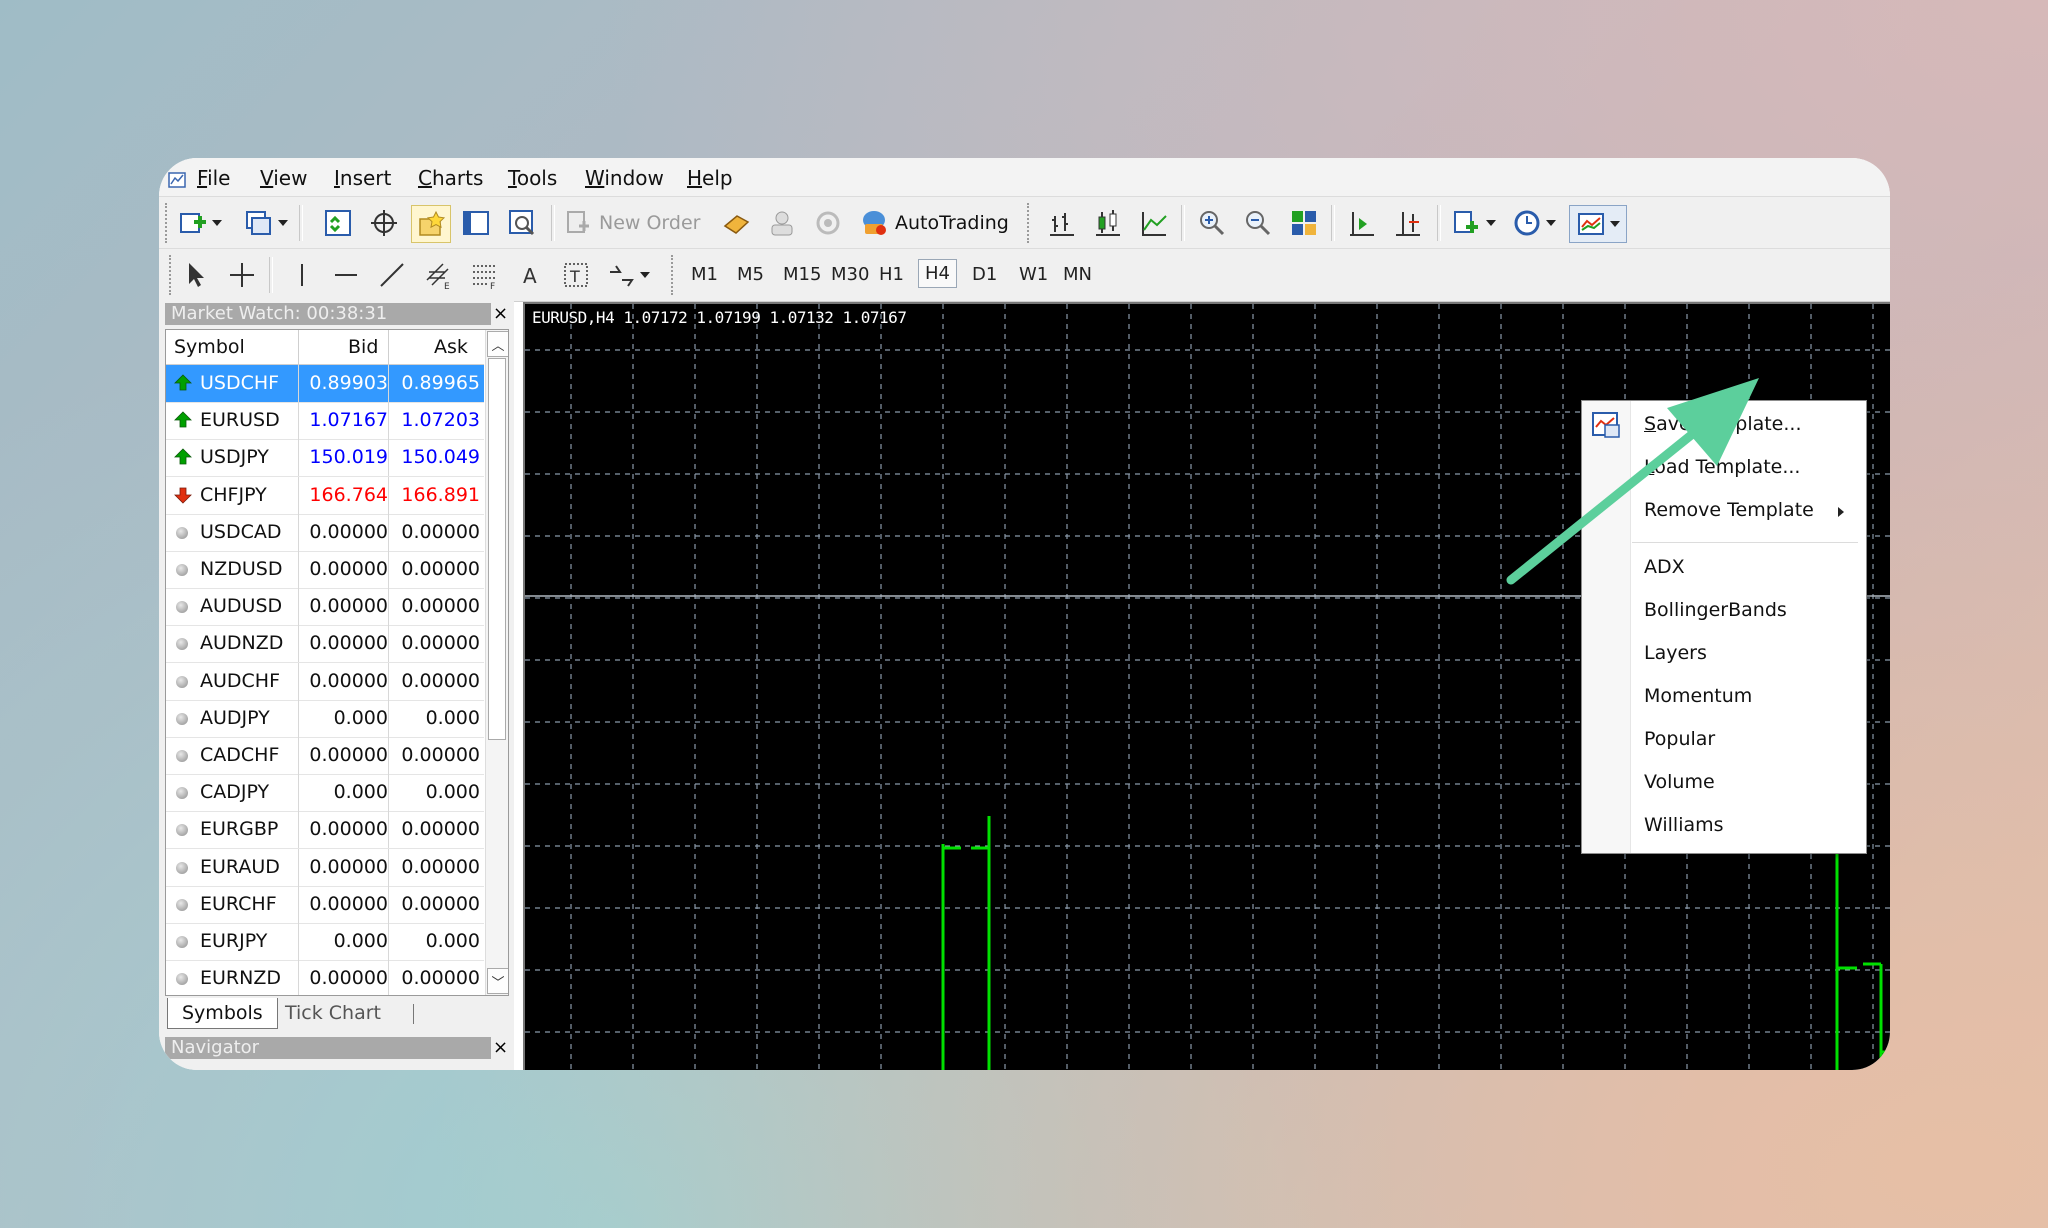 The width and height of the screenshot is (2048, 1228). What do you see at coordinates (200, 223) in the screenshot?
I see `new-chart-button` at bounding box center [200, 223].